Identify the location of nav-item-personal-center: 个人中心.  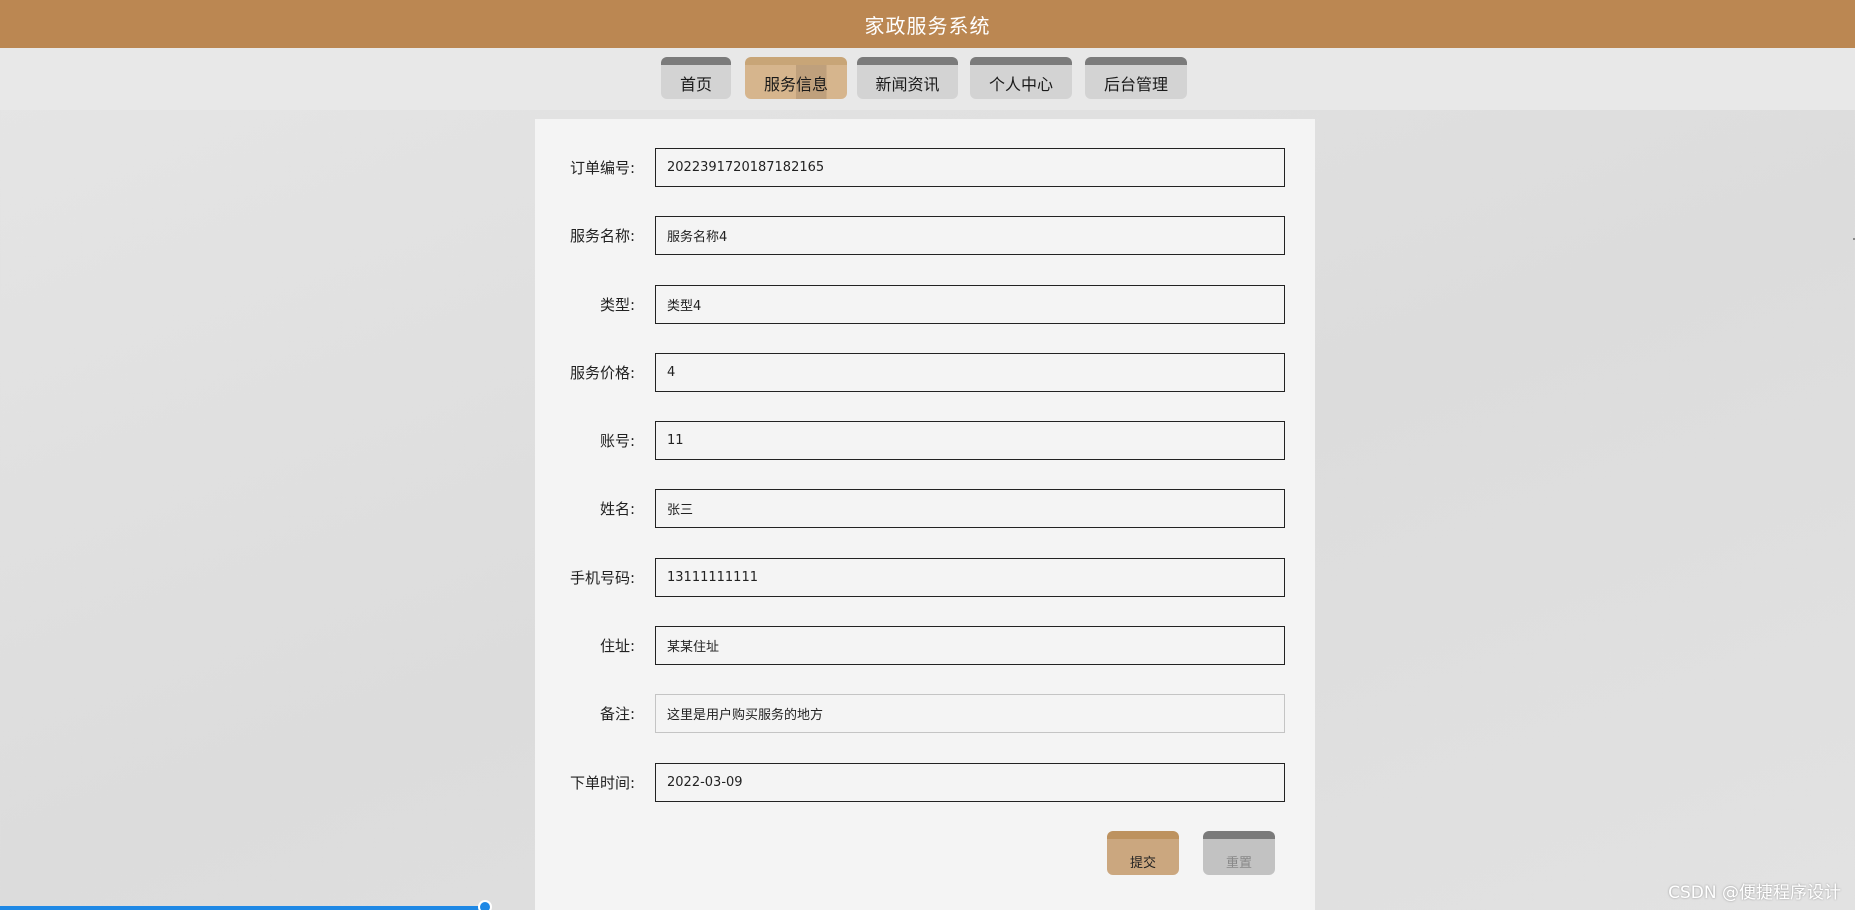
(1021, 78).